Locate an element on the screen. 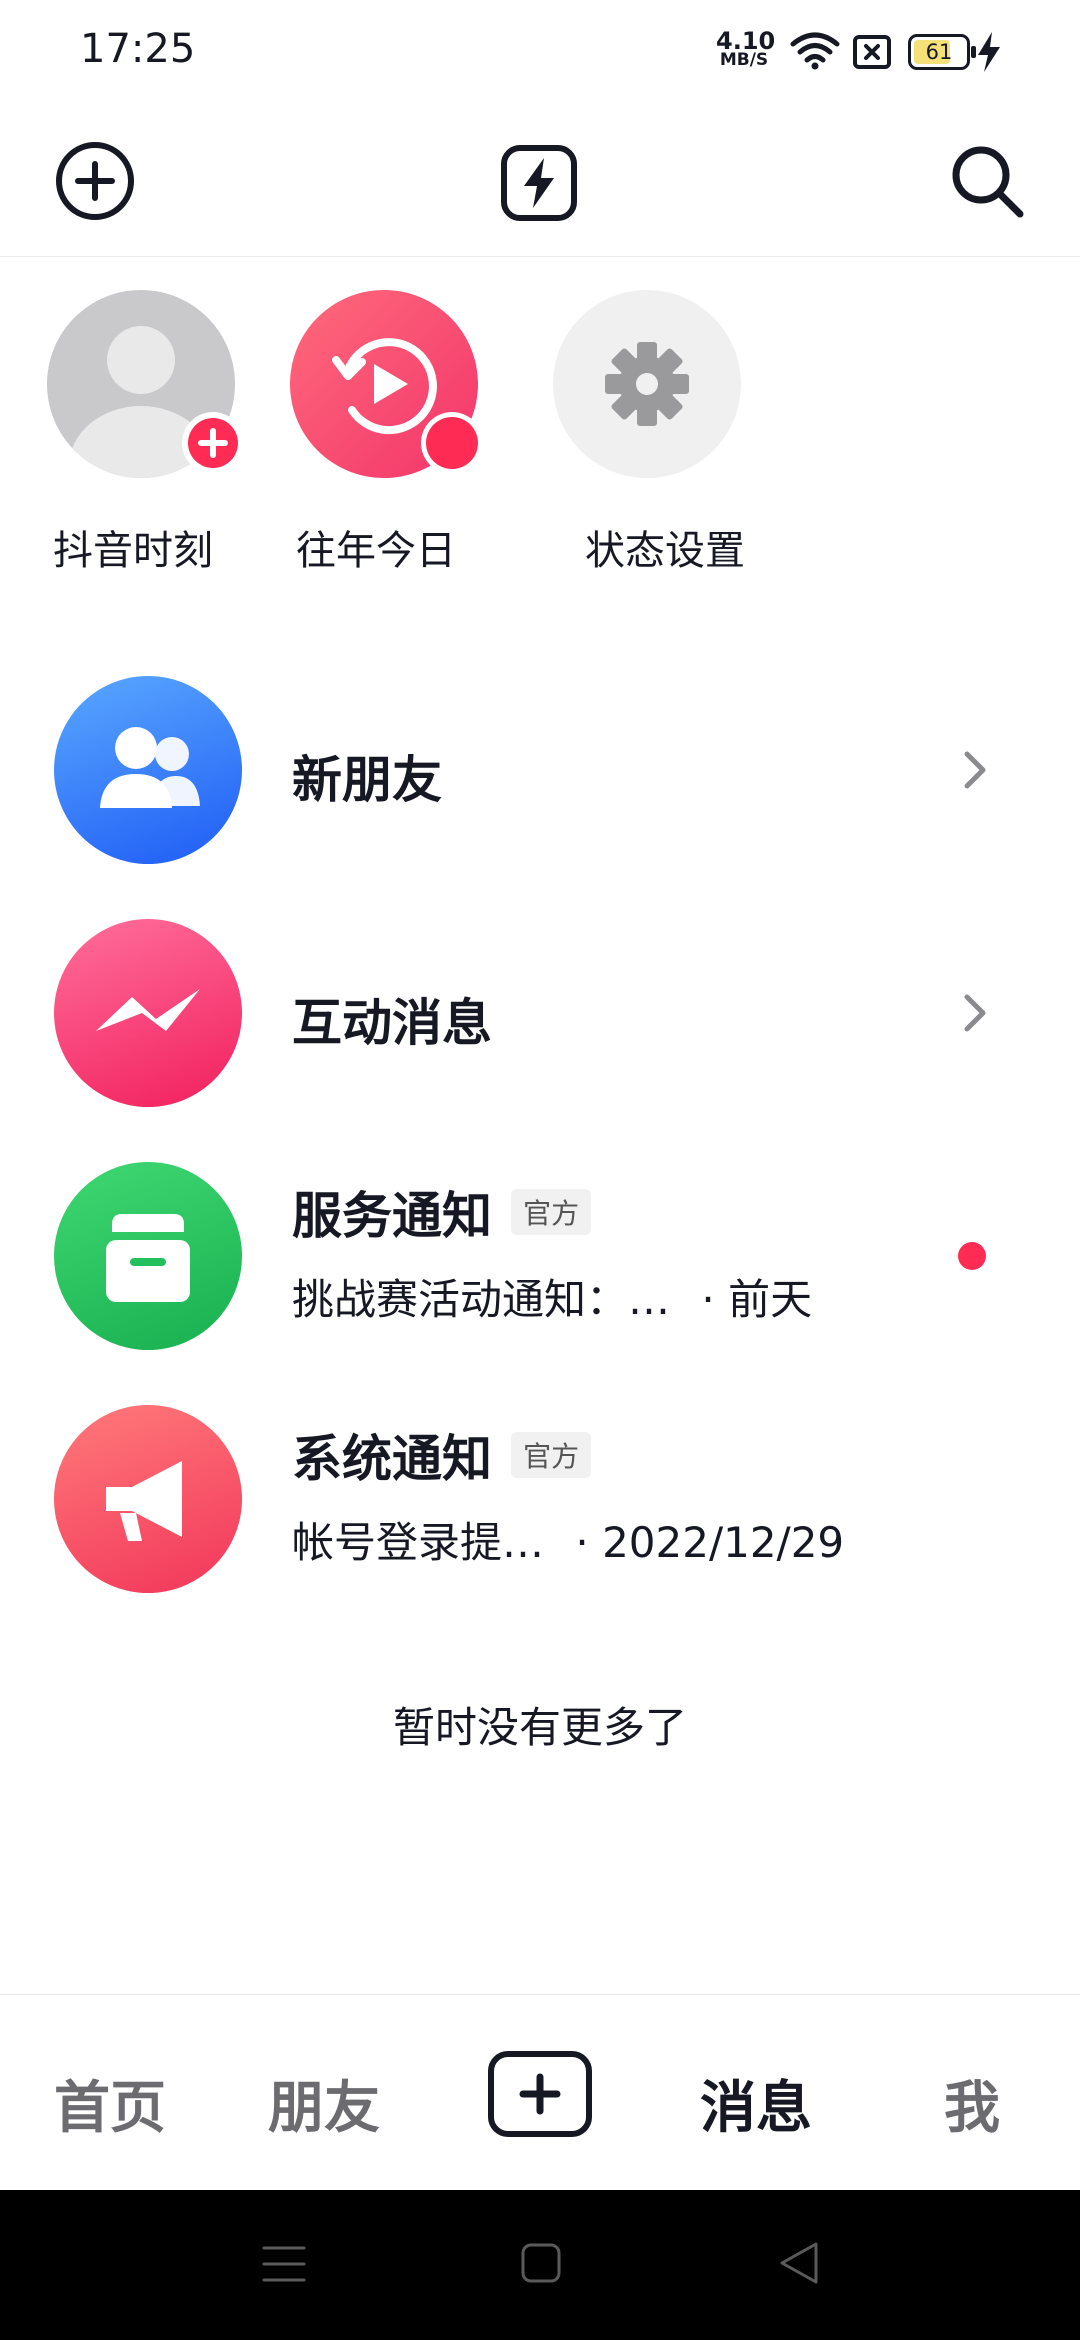 The width and height of the screenshot is (1080, 2340). inbox-icon is located at coordinates (148, 1256).